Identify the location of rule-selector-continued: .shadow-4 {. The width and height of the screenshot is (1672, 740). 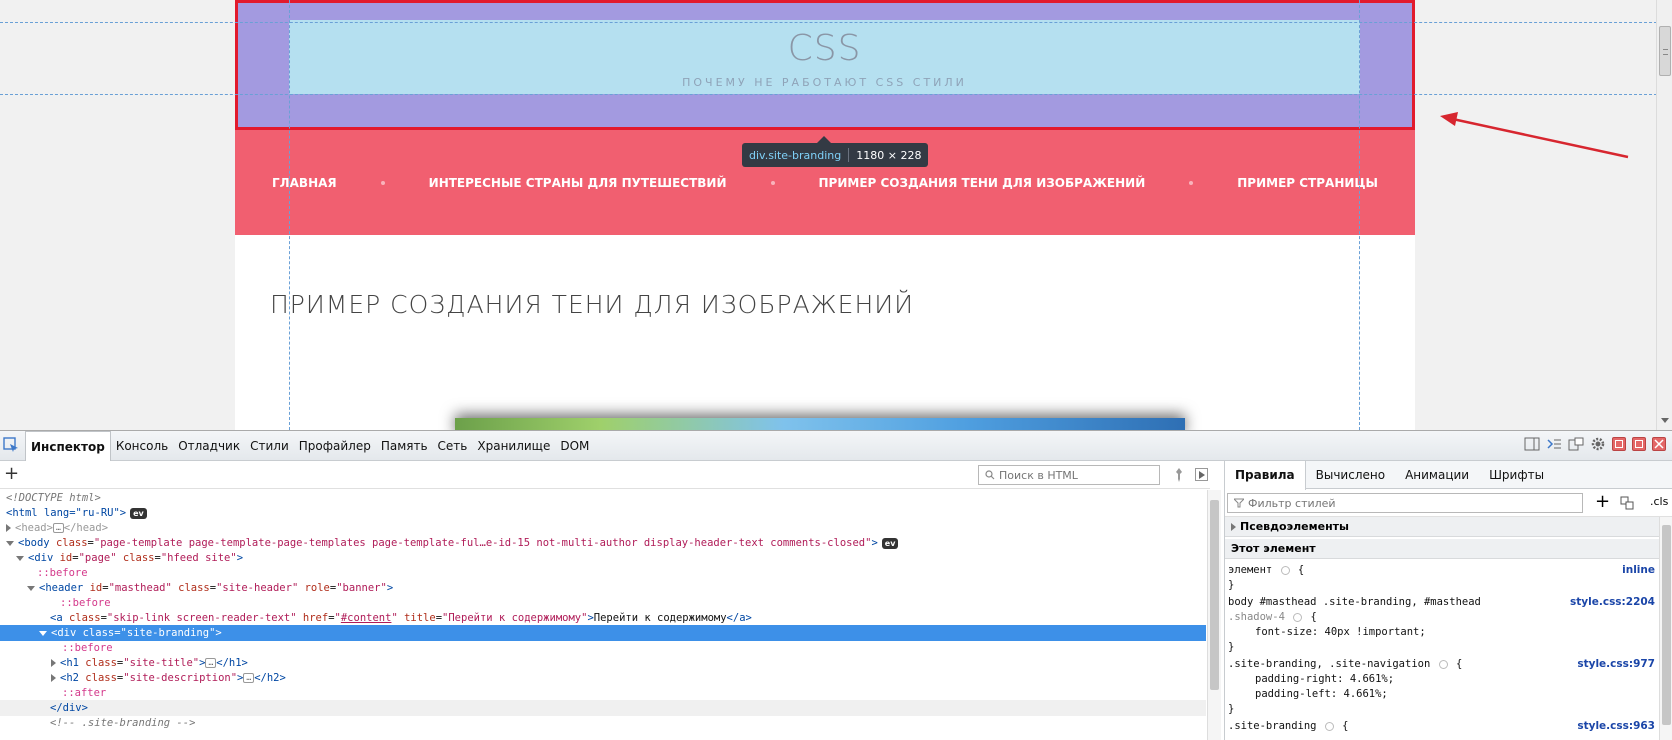
(1442, 617).